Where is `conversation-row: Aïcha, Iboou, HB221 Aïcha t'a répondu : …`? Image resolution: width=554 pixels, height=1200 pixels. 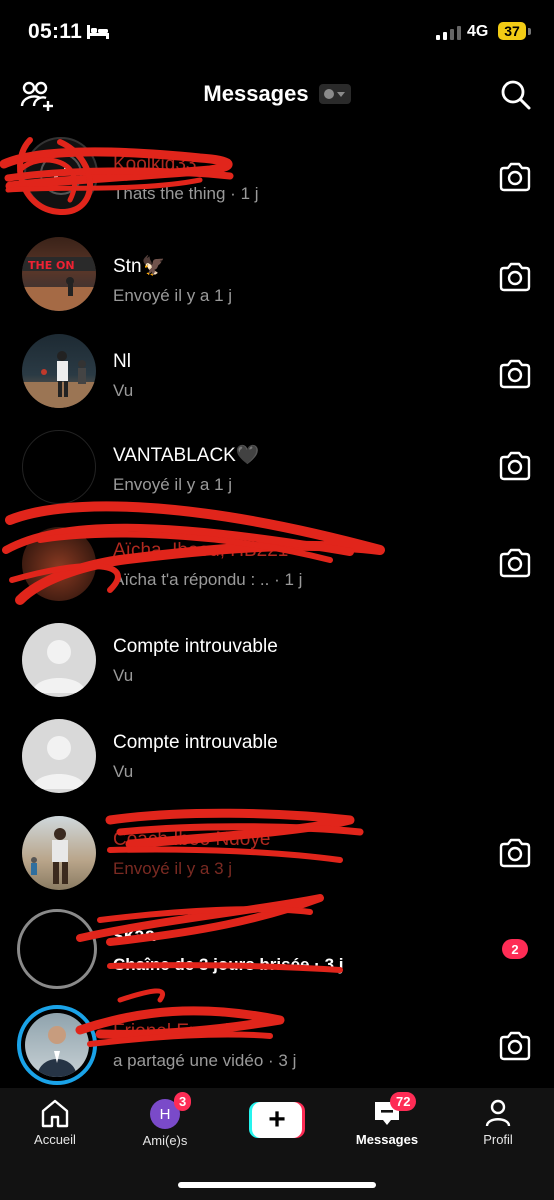 conversation-row: Aïcha, Iboou, HB221 Aïcha t'a répondu : … is located at coordinates (277, 564).